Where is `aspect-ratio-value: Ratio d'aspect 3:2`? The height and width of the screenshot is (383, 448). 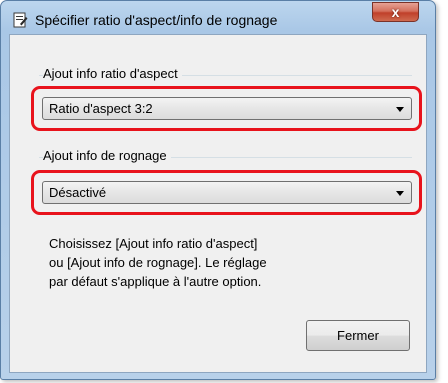
aspect-ratio-value: Ratio d'aspect 3:2 is located at coordinates (101, 108).